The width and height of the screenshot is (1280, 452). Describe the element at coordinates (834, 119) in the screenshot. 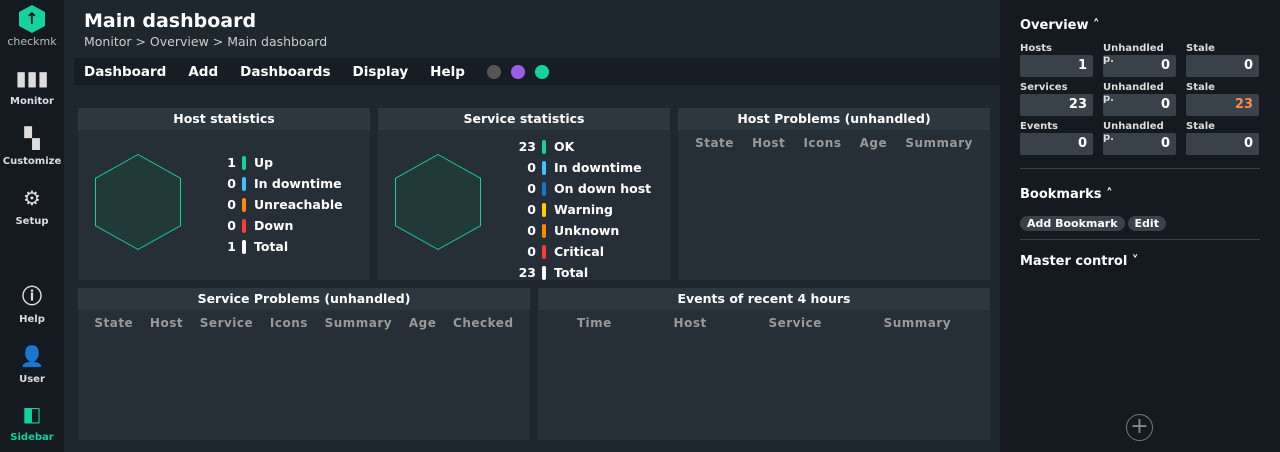

I see `panel-title: Host Problems (unhandled)` at that location.